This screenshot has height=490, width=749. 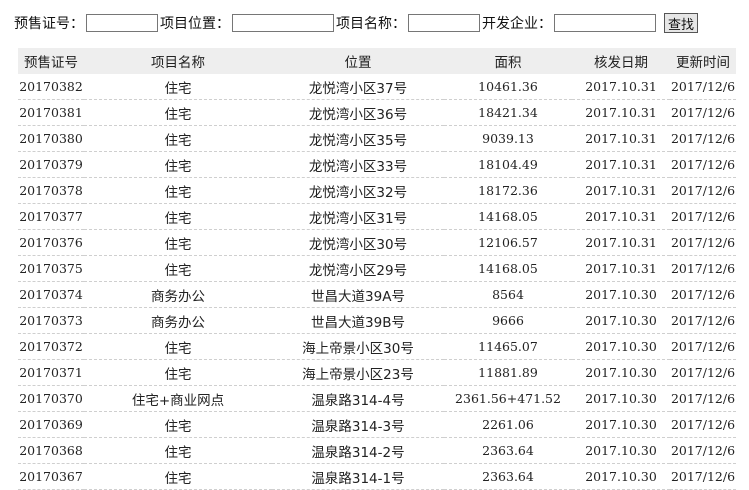 What do you see at coordinates (283, 23) in the screenshot?
I see `project-location-input` at bounding box center [283, 23].